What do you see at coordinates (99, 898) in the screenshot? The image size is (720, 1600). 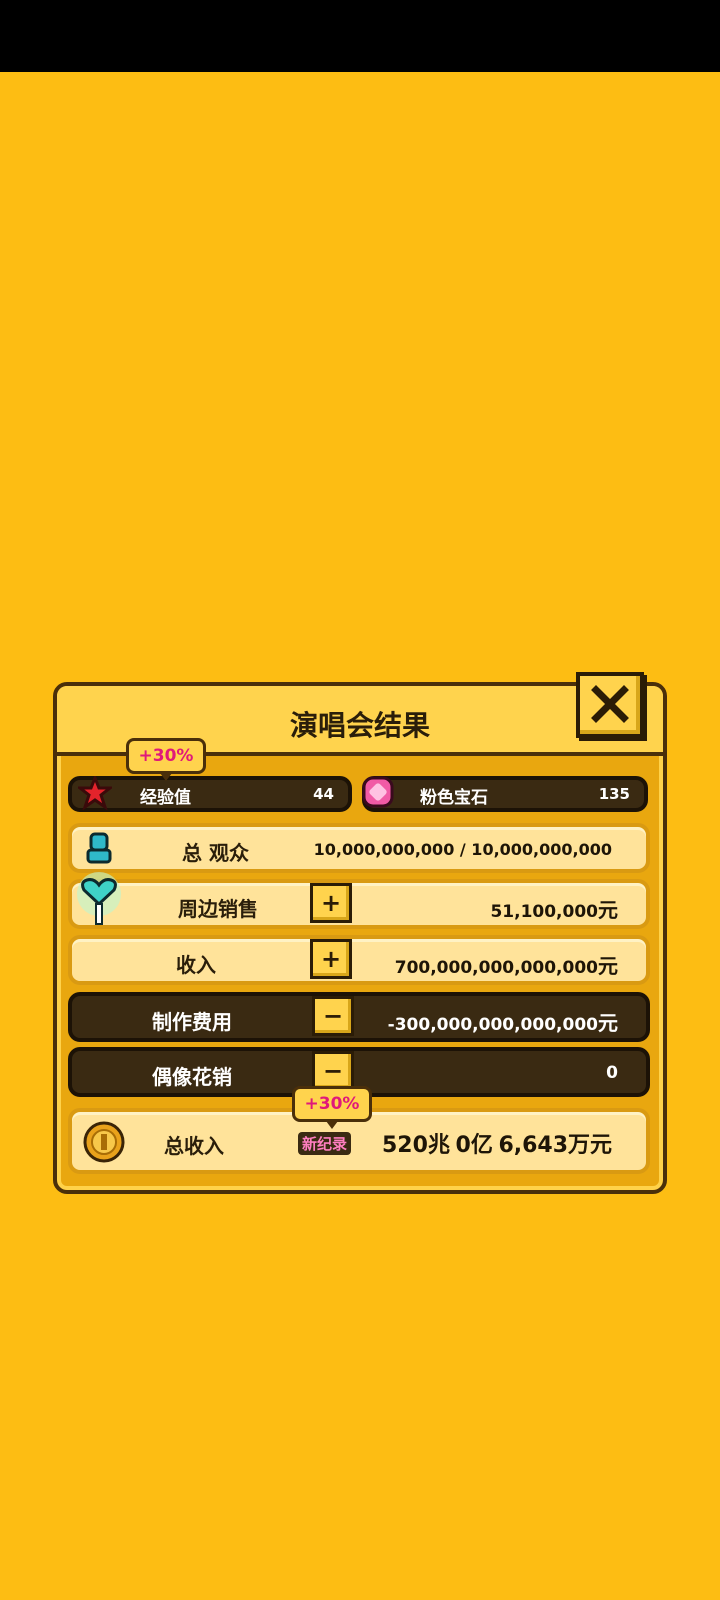 I see `heart-lollipop-icon` at bounding box center [99, 898].